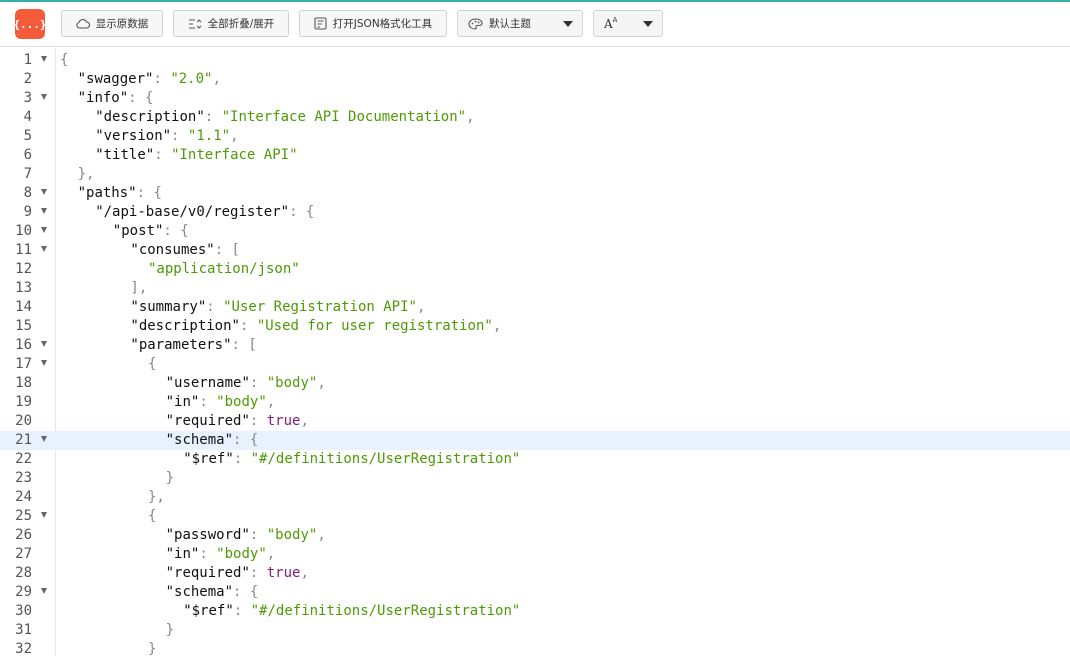 The image size is (1070, 656). Describe the element at coordinates (116, 98) in the screenshot. I see `code-text: "info": {` at that location.